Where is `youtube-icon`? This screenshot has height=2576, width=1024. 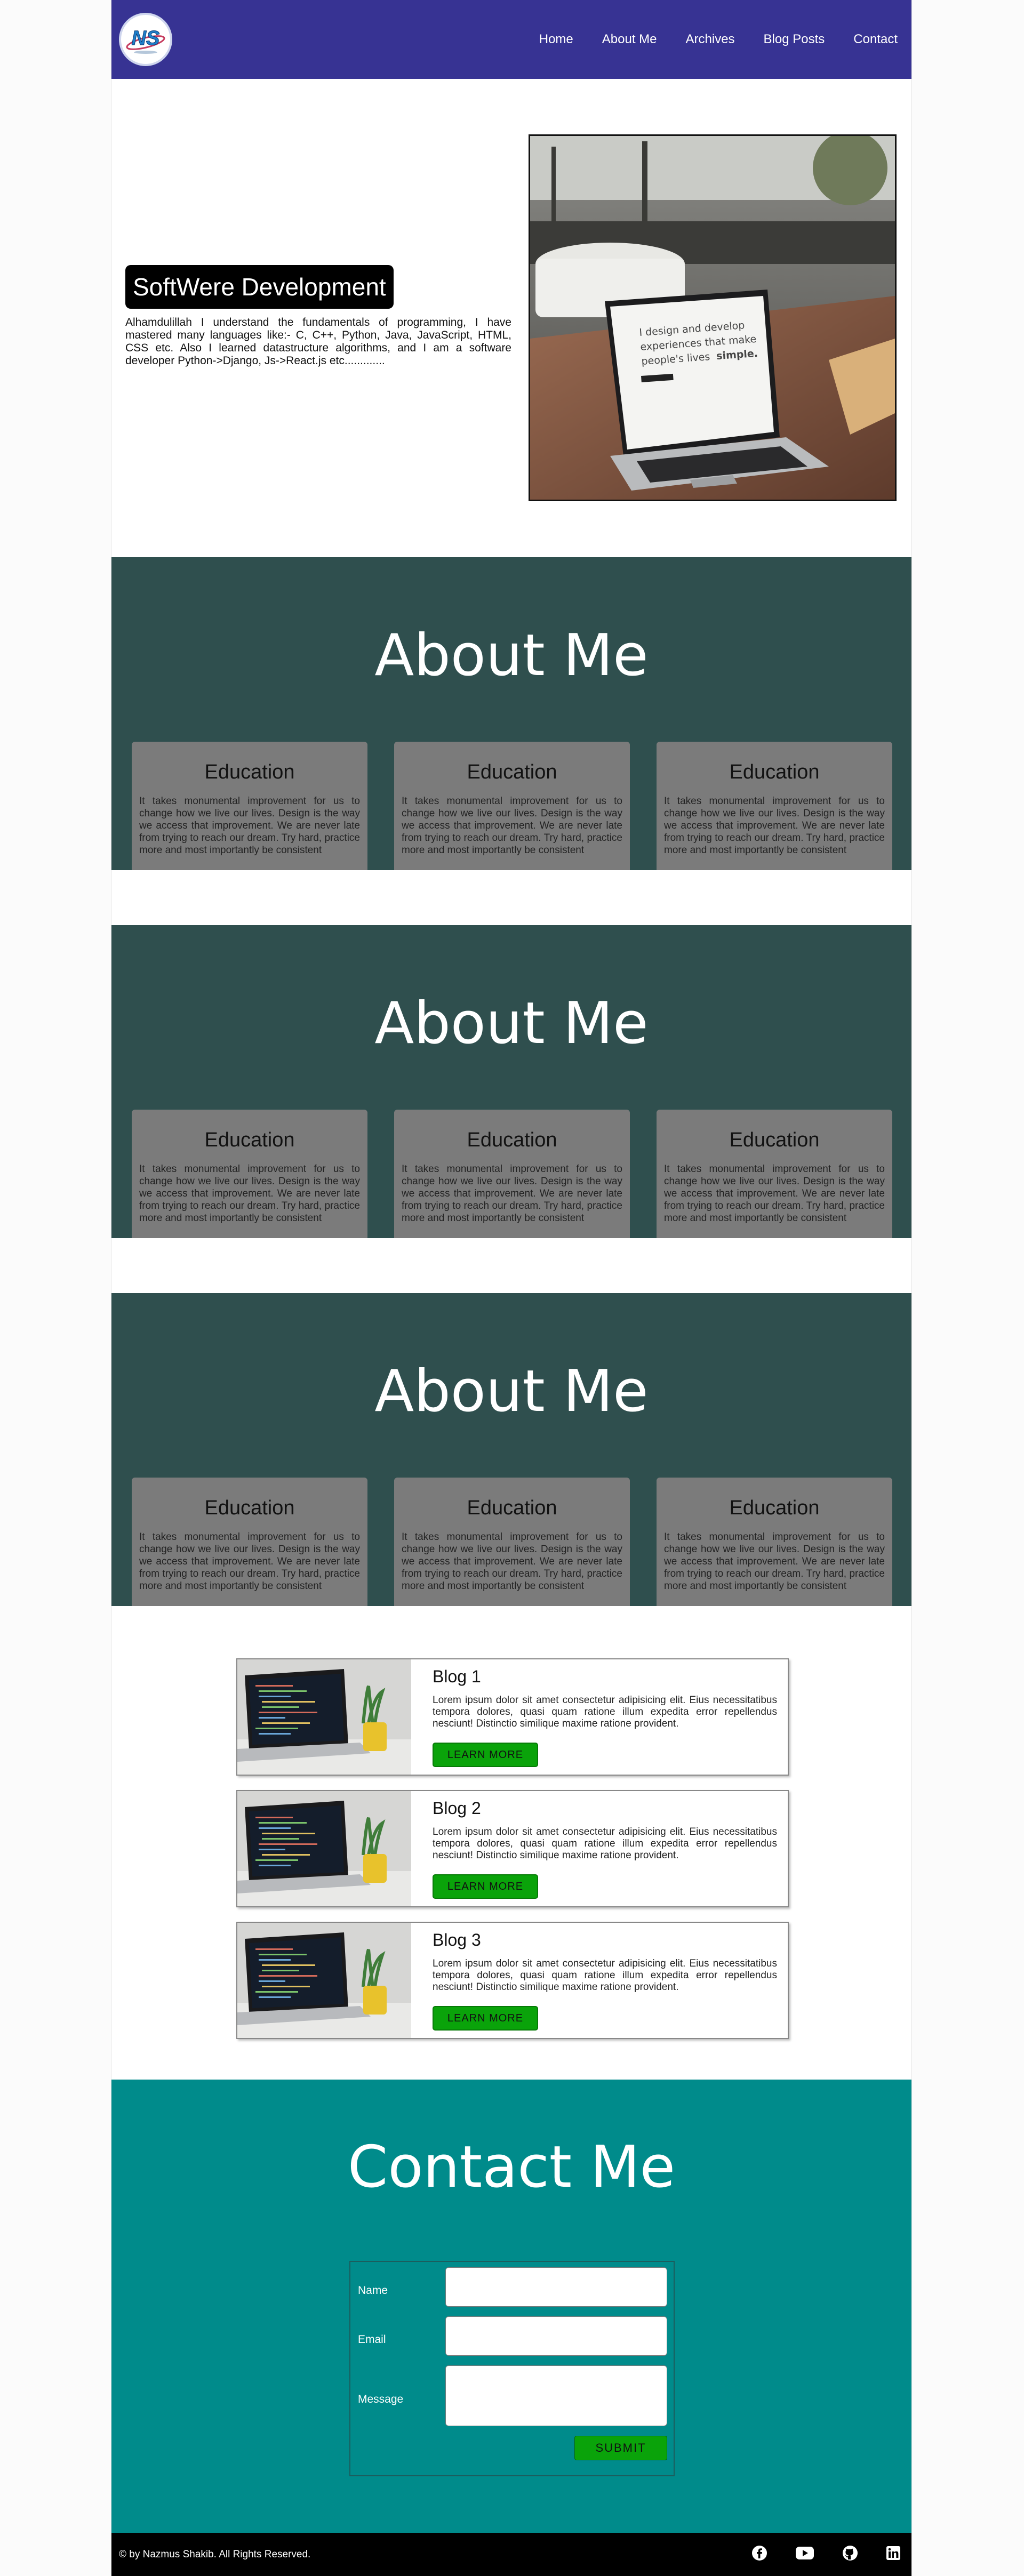
youtube-icon is located at coordinates (804, 2554).